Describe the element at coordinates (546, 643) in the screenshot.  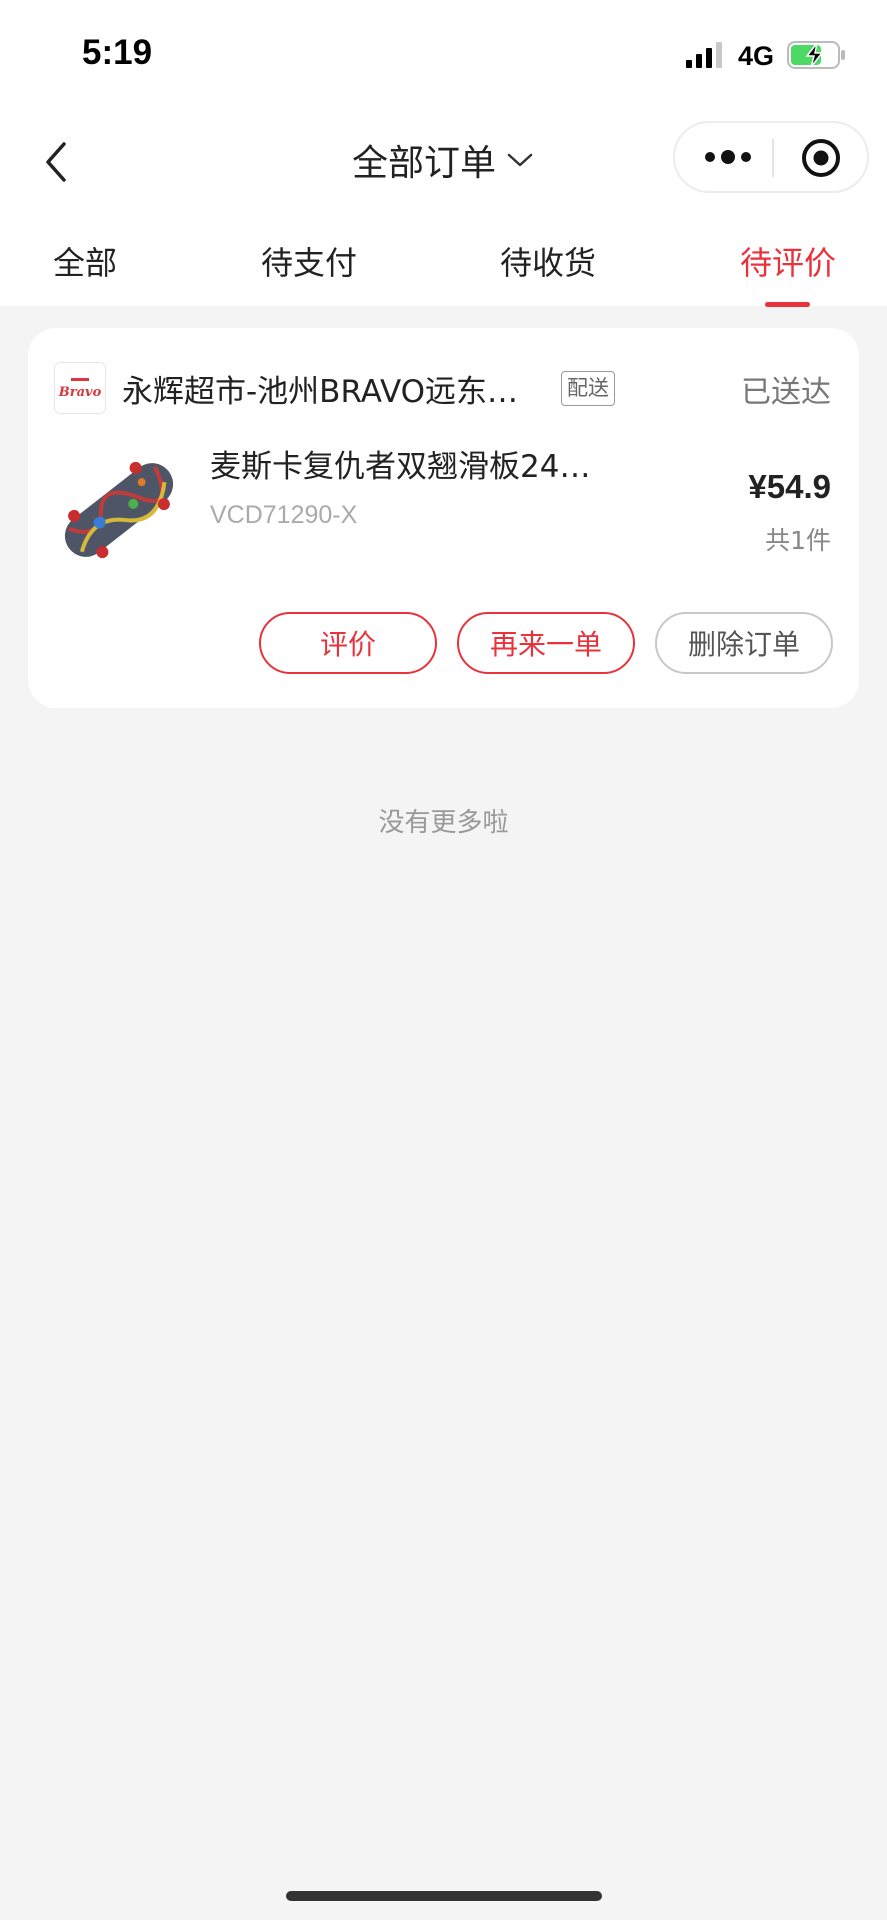
I see `reorder-button: 再来一单` at that location.